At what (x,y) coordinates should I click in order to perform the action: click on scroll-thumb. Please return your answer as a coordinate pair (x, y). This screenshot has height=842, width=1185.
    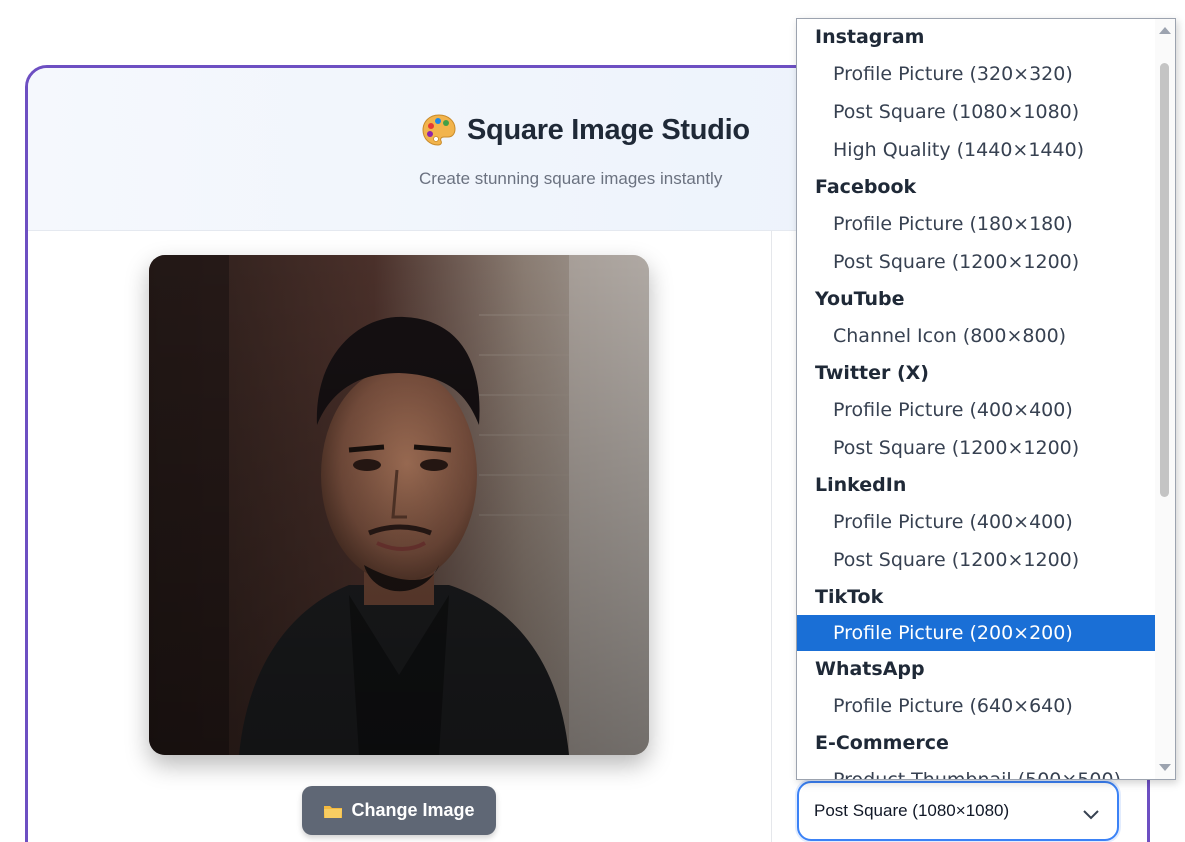
    Looking at the image, I should click on (1164, 280).